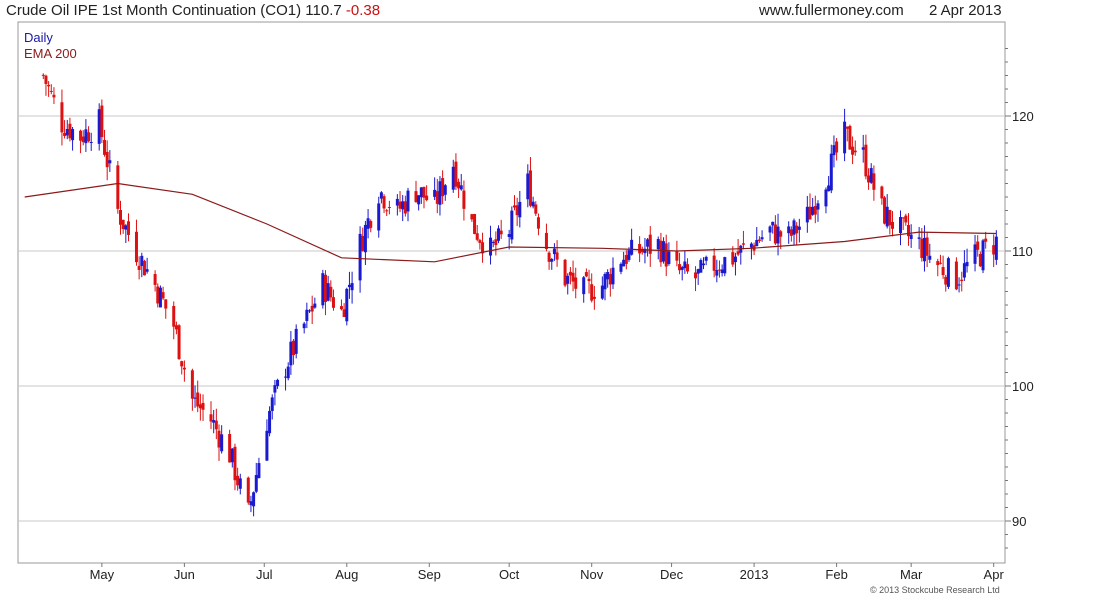 The height and width of the screenshot is (600, 1100). I want to click on x-tick-label: Nov, so click(592, 574).